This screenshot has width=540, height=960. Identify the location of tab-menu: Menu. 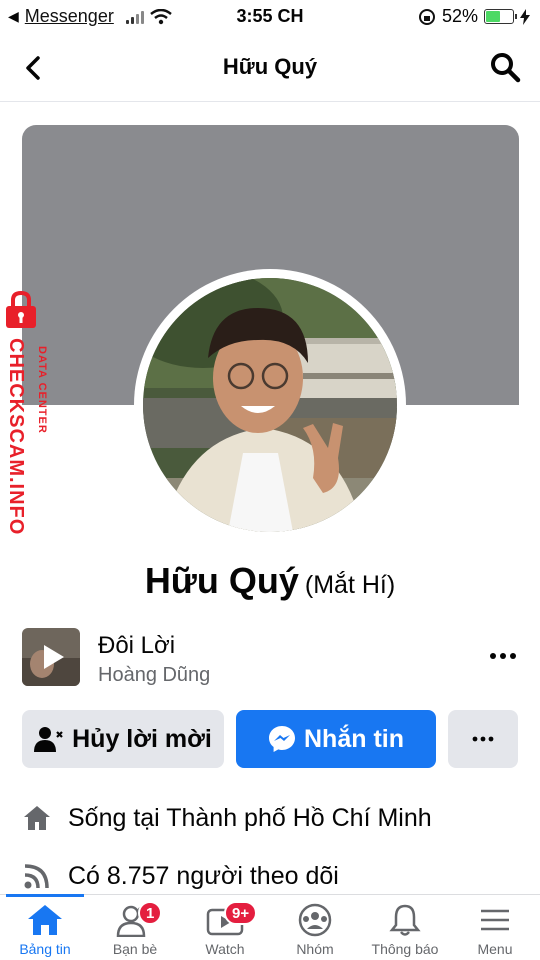
(495, 927).